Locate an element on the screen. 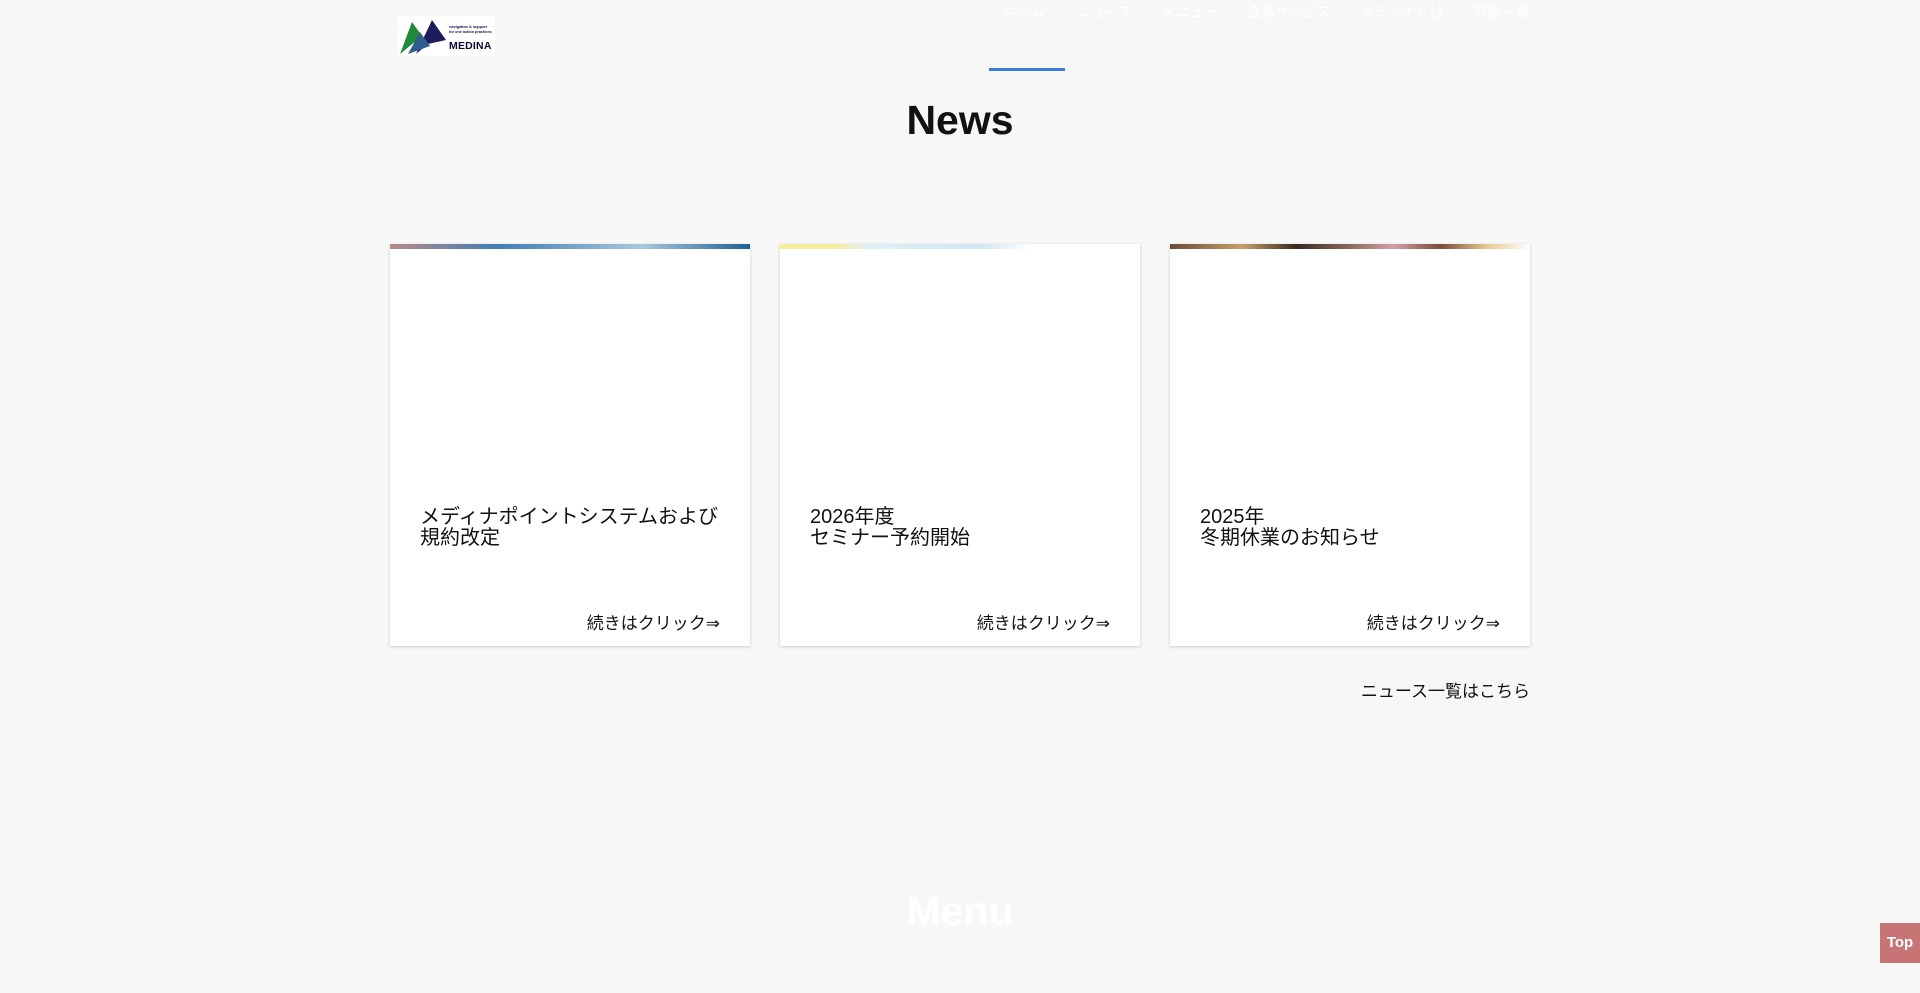 The image size is (1920, 993). nav-item-about: メディナとは is located at coordinates (1402, 12).